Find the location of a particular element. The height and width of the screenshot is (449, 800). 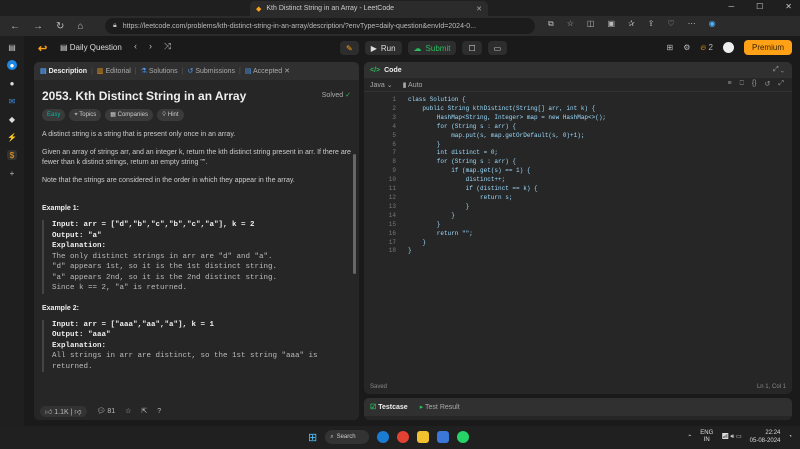

code-line: 17 } is located at coordinates (578, 243).